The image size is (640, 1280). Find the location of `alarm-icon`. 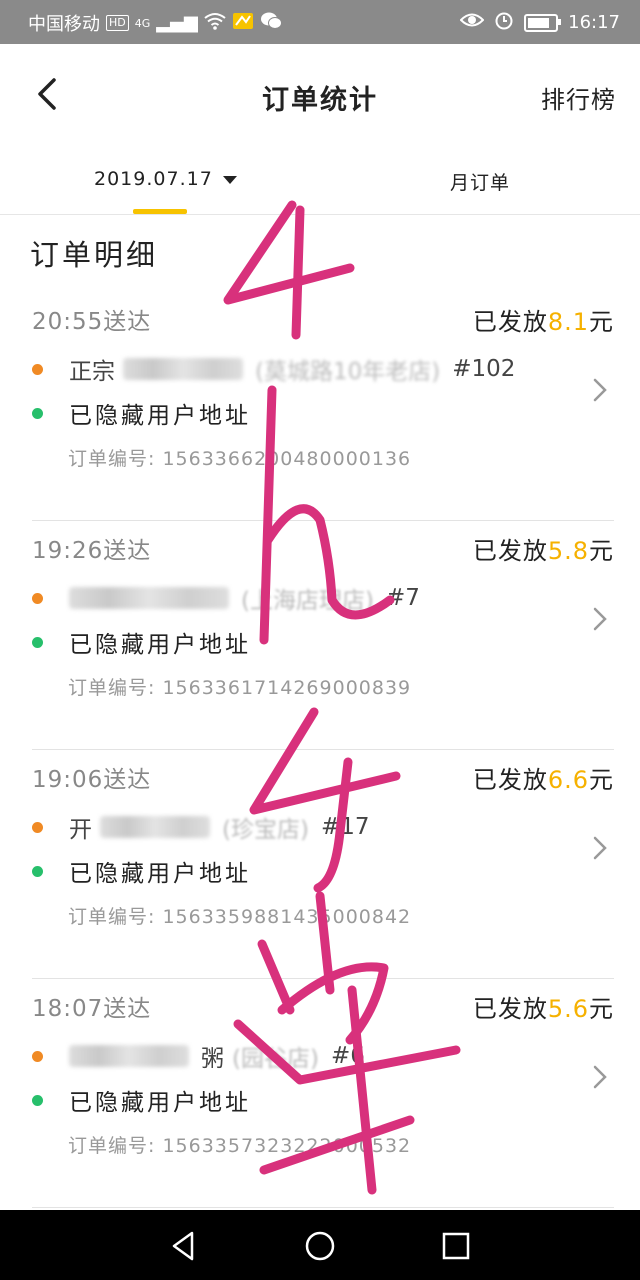

alarm-icon is located at coordinates (504, 22).